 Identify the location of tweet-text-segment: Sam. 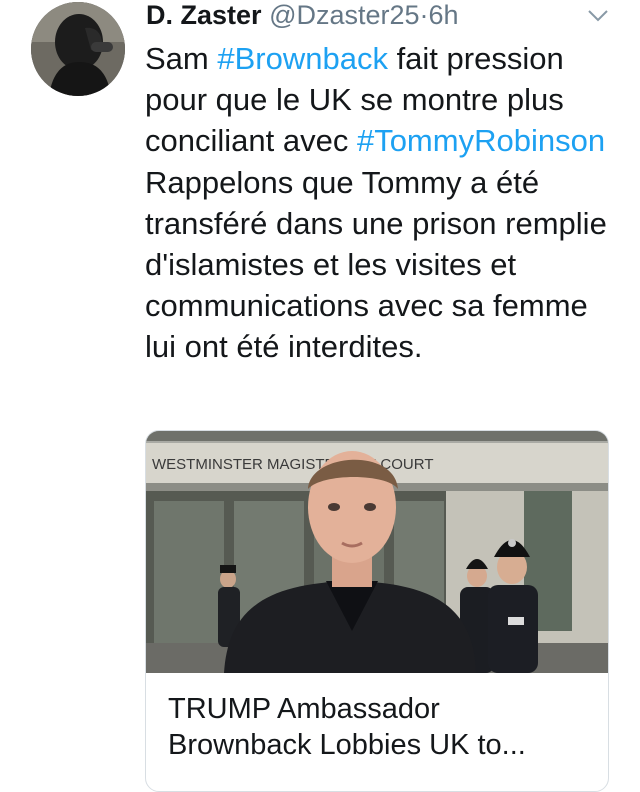
(181, 58).